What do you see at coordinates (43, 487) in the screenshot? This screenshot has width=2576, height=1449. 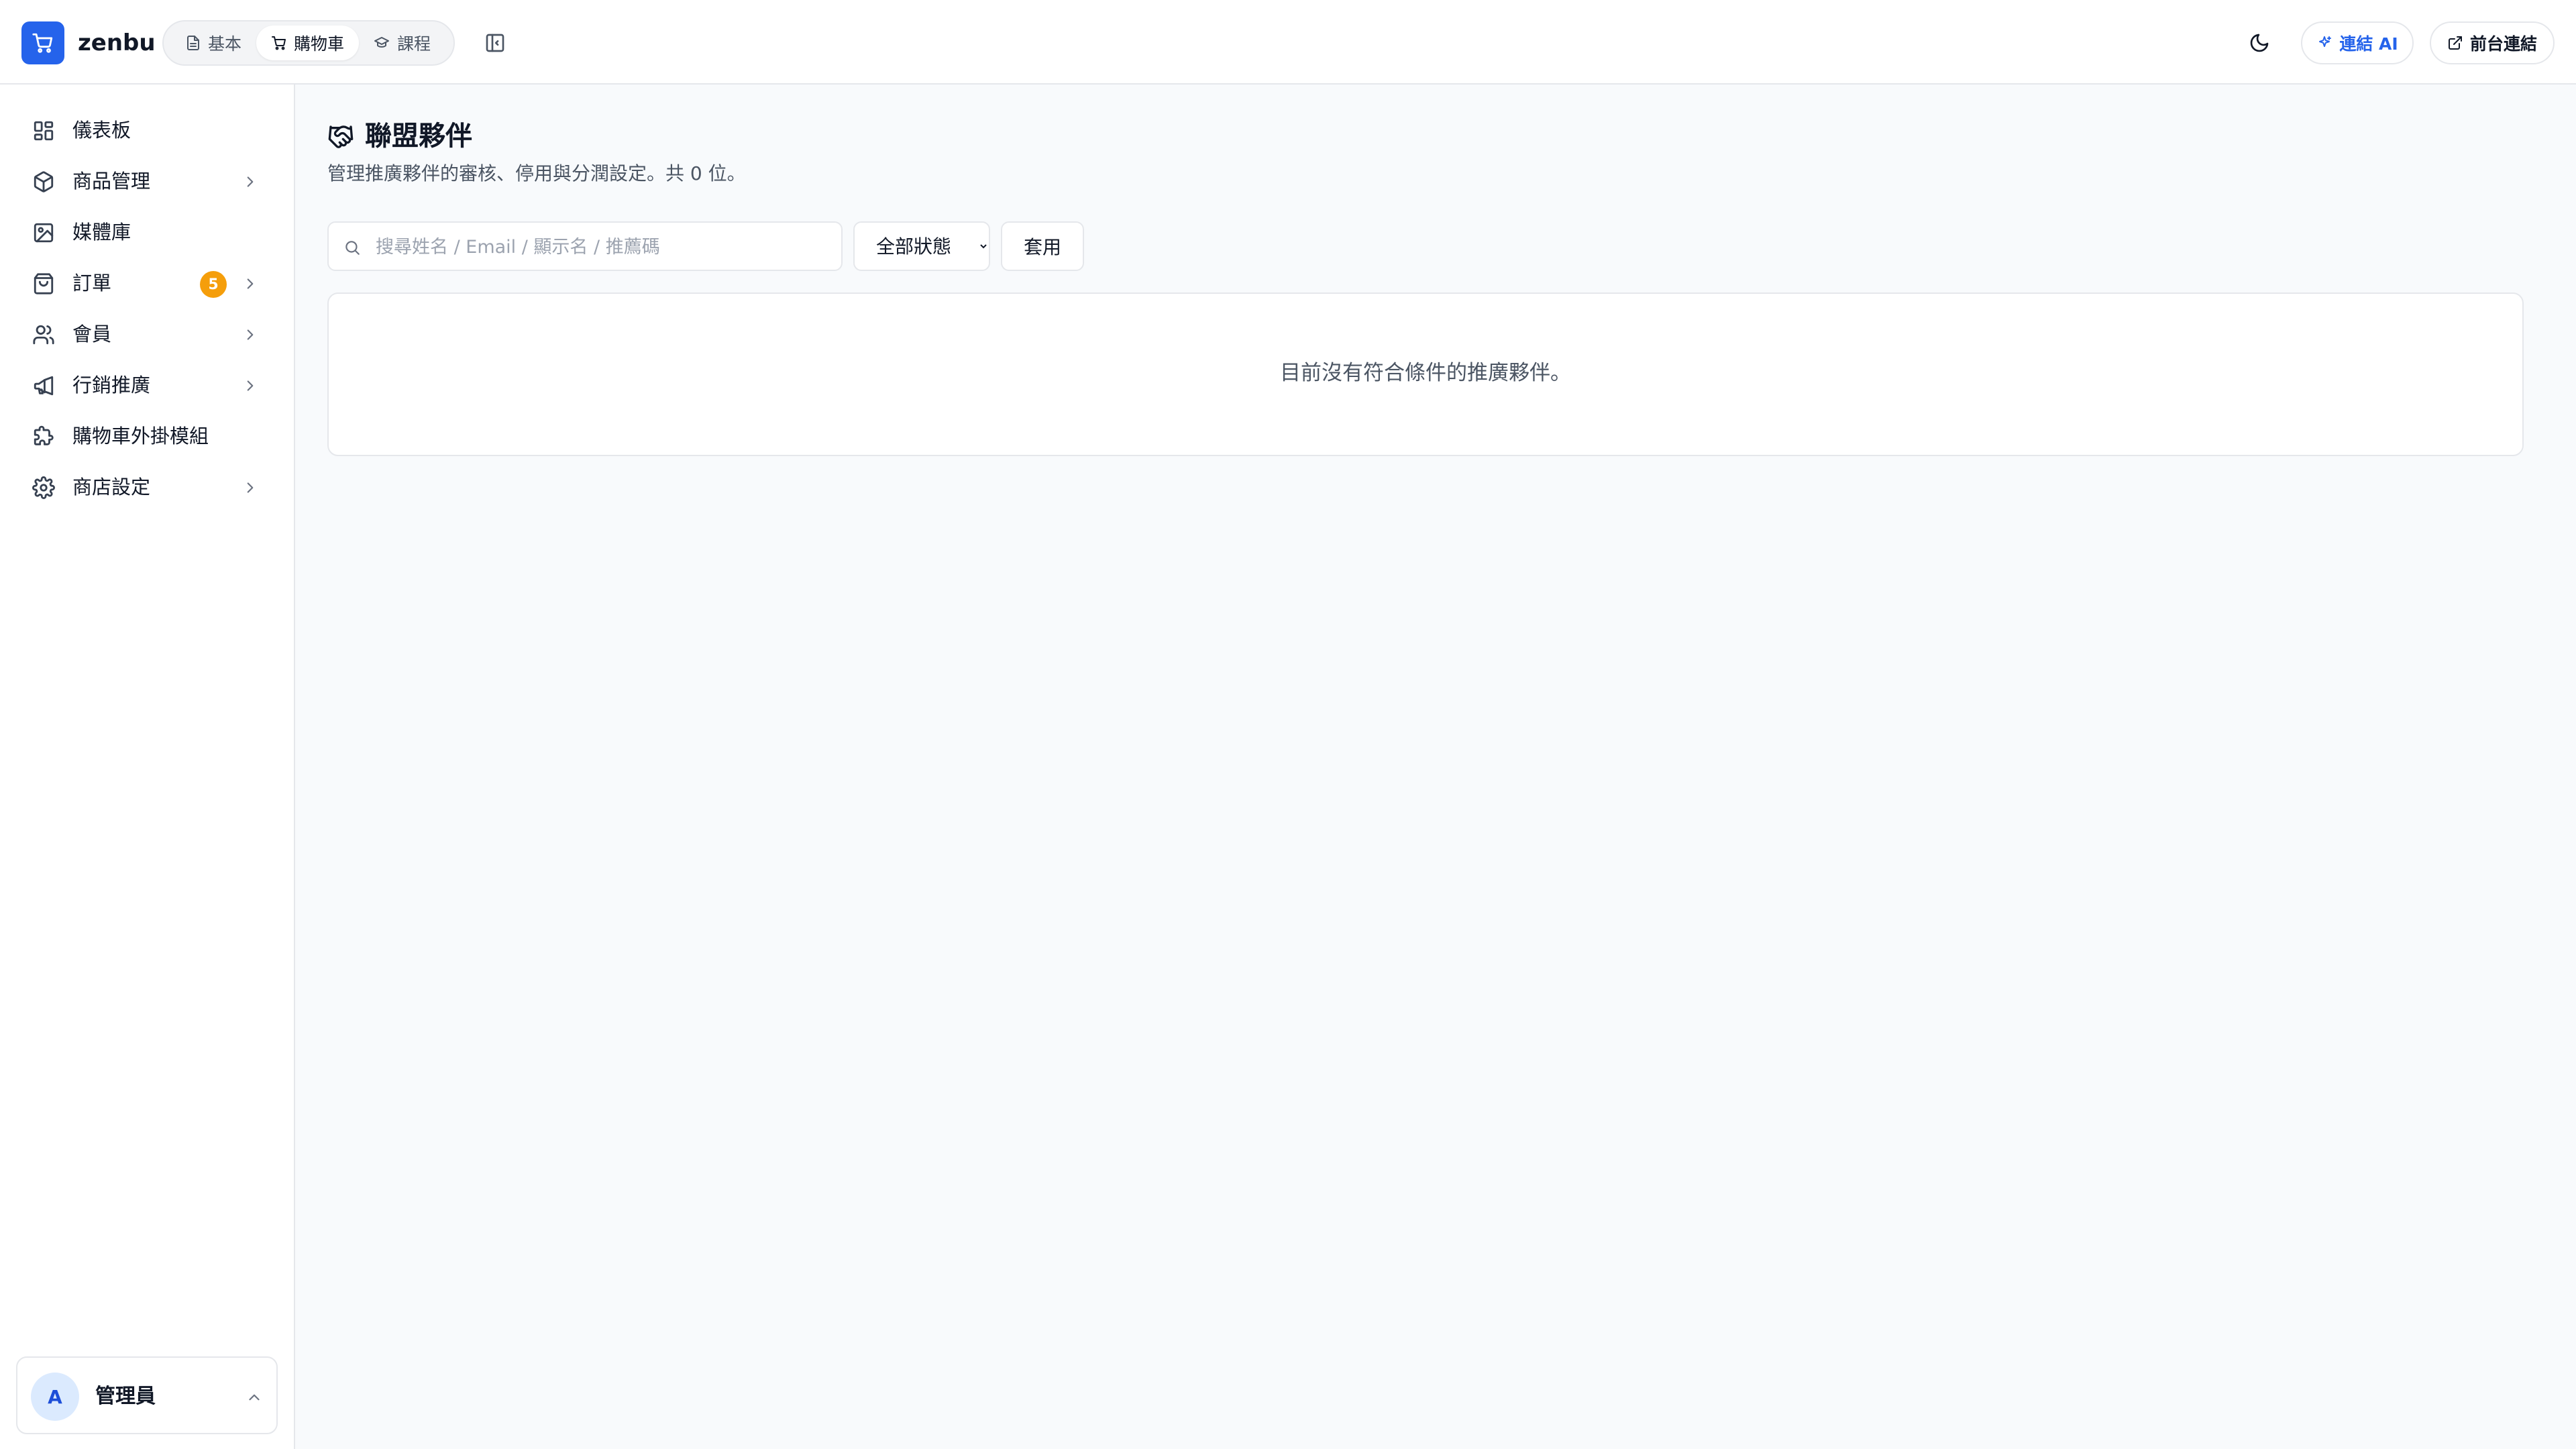 I see `gear-icon` at bounding box center [43, 487].